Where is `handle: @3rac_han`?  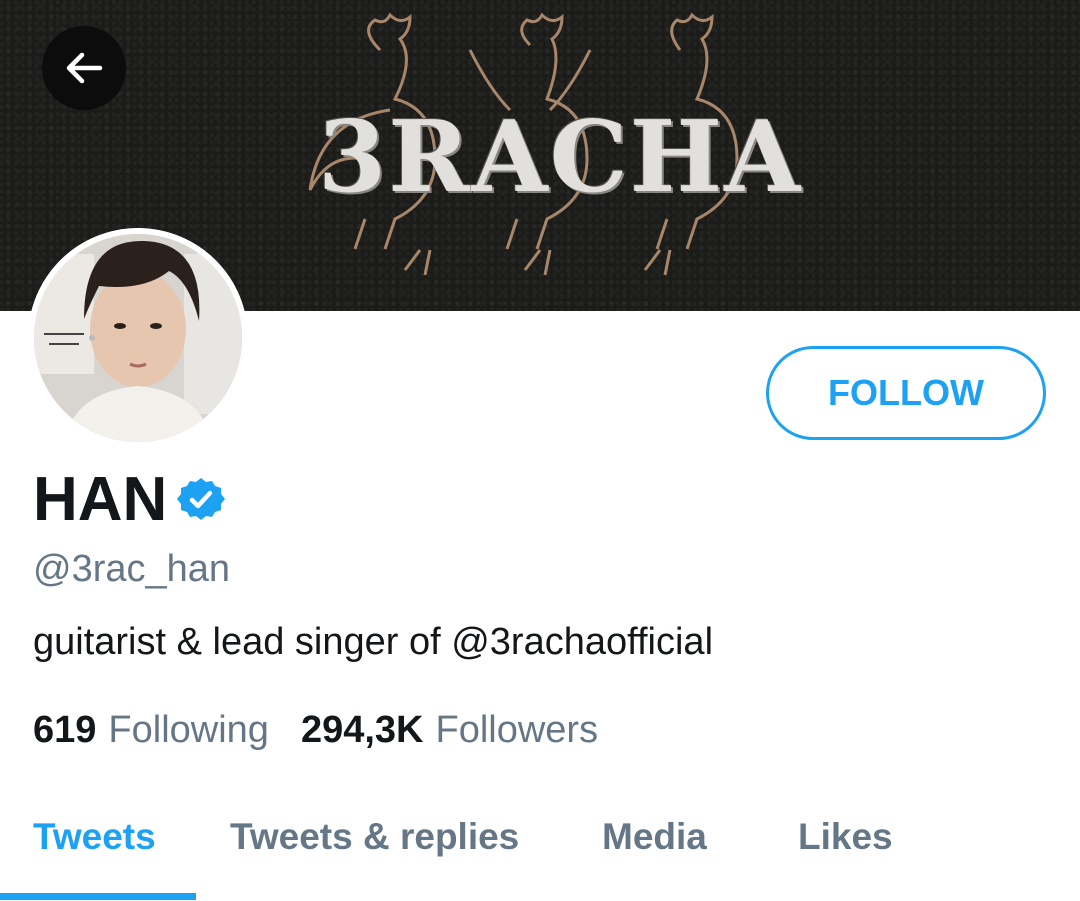
handle: @3rac_han is located at coordinates (132, 569).